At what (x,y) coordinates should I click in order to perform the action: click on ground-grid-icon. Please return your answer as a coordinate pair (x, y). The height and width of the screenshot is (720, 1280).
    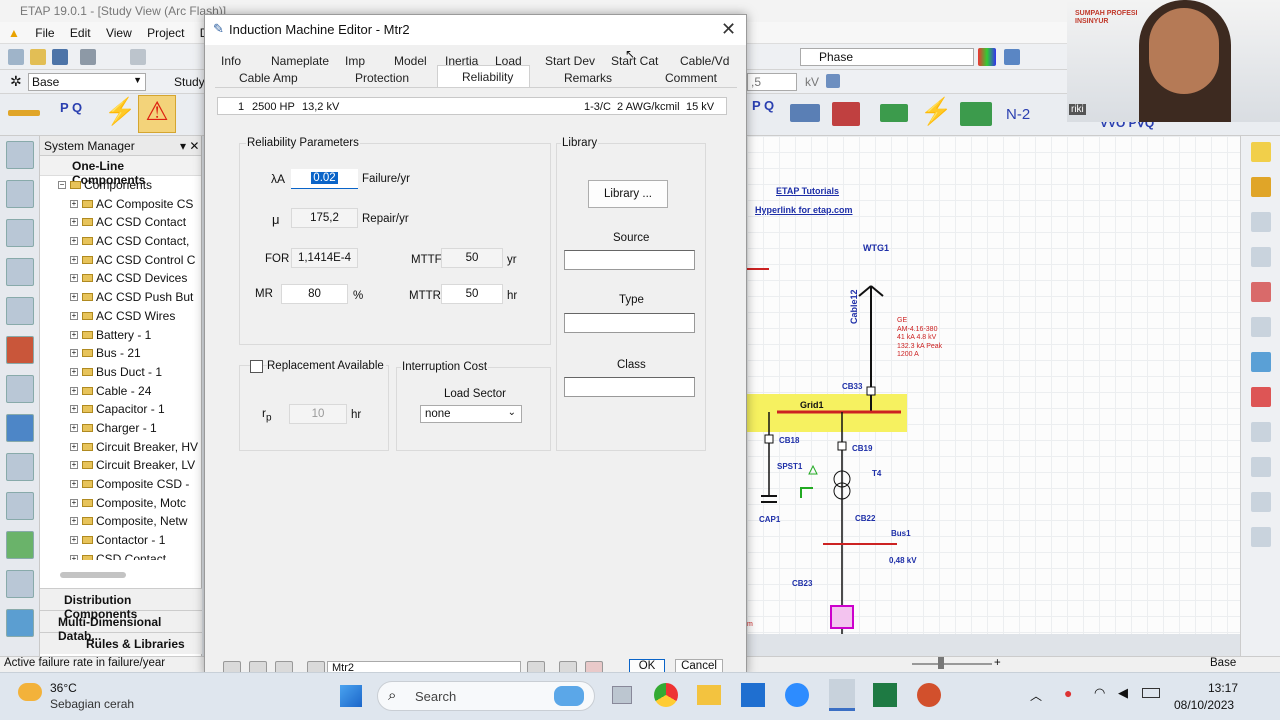
    Looking at the image, I should click on (20, 350).